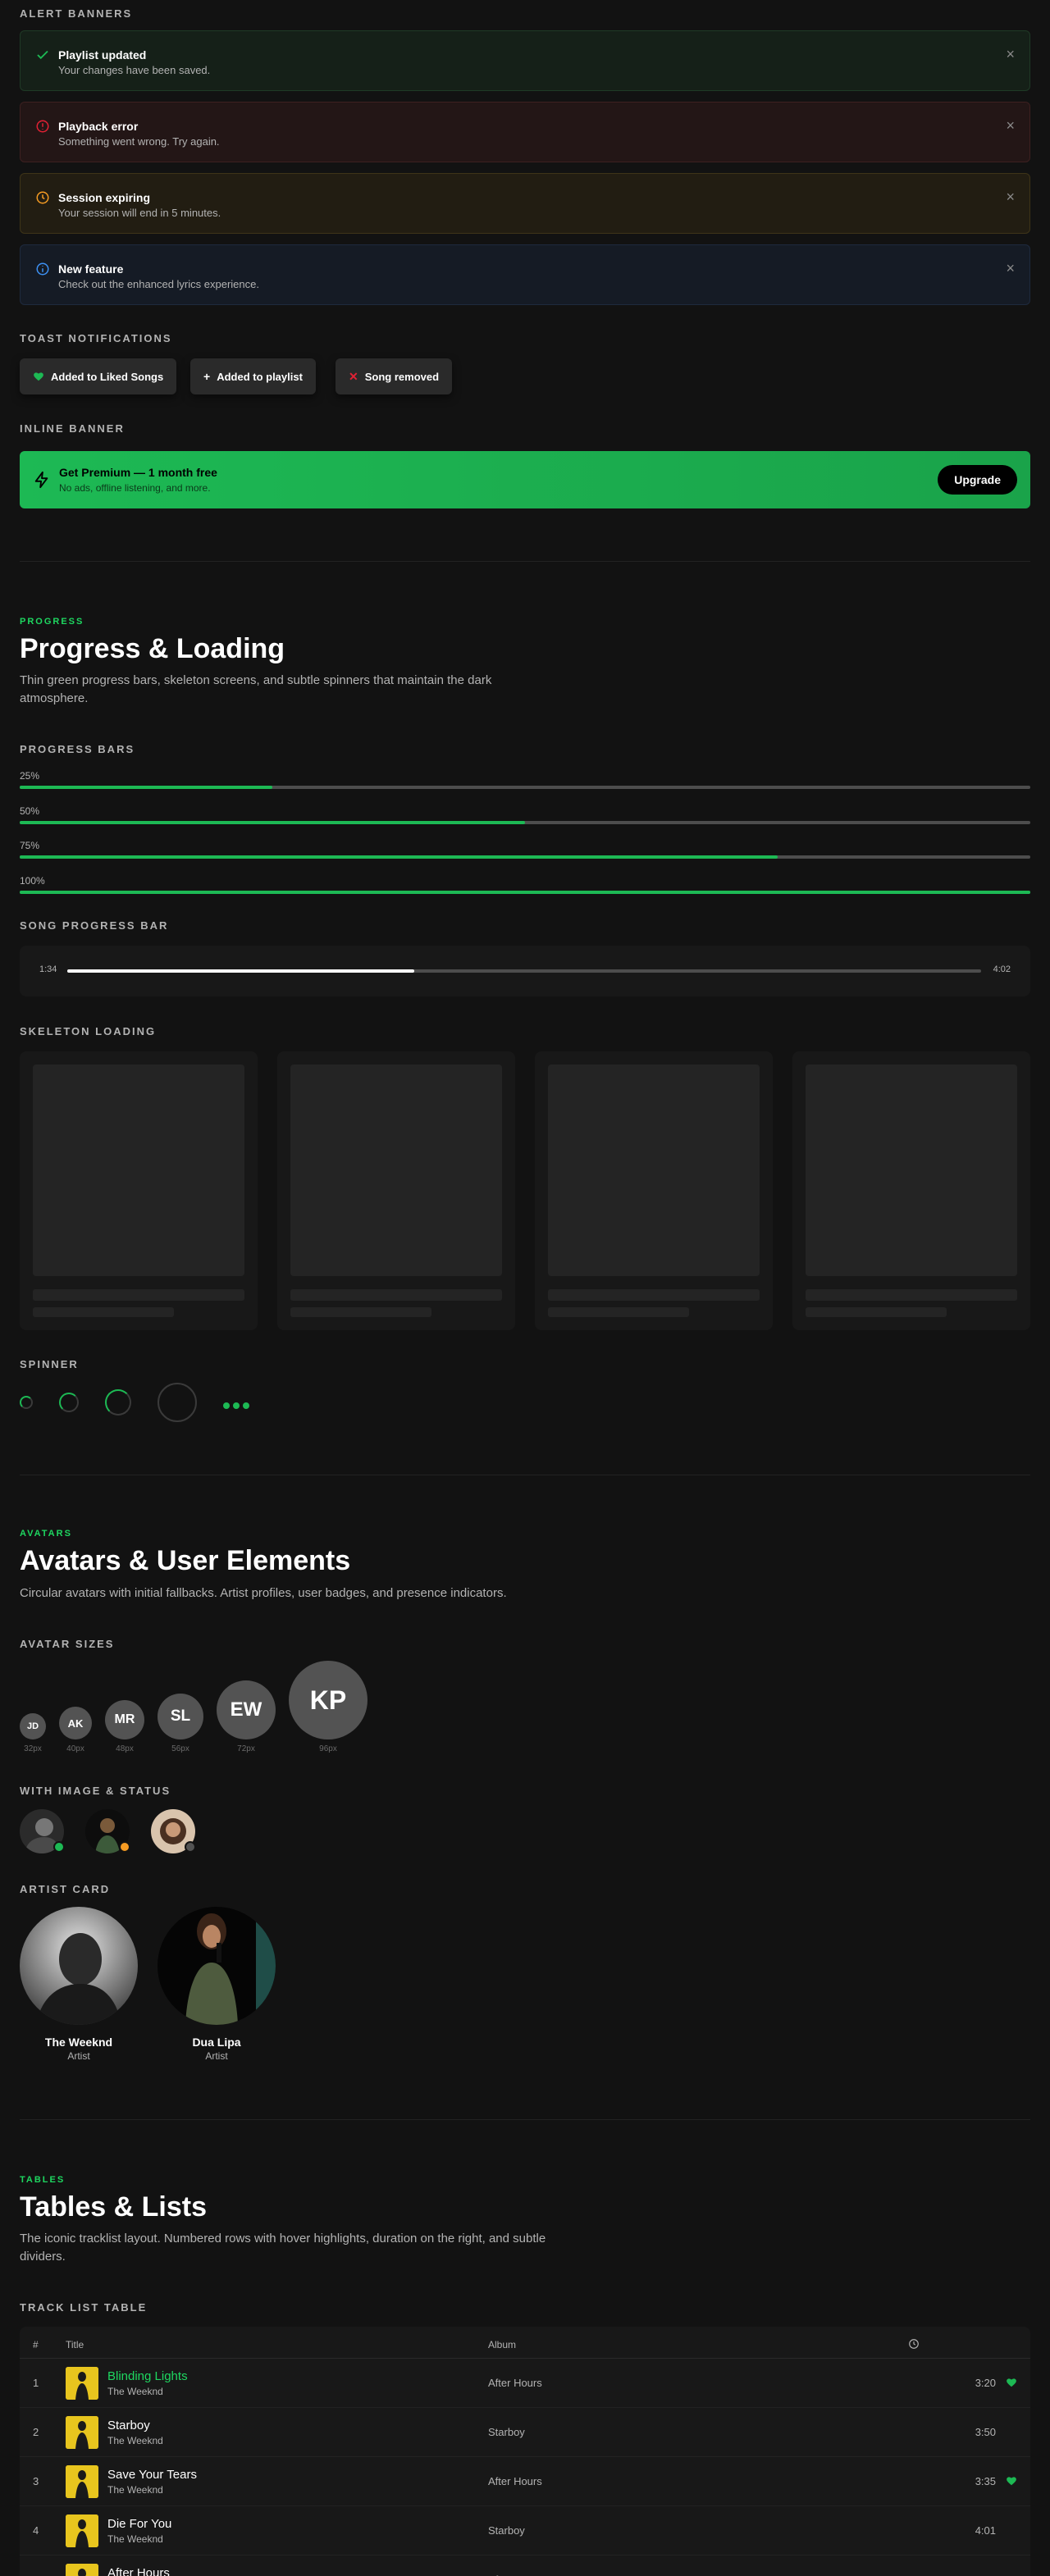 The height and width of the screenshot is (2576, 1050). I want to click on avatar: MR, so click(124, 1719).